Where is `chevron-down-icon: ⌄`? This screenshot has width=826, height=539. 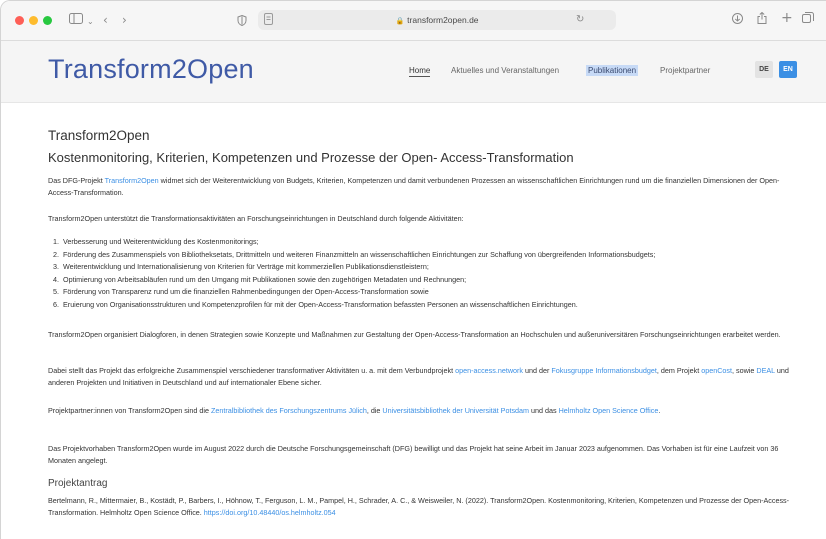
chevron-down-icon: ⌄ is located at coordinates (90, 22).